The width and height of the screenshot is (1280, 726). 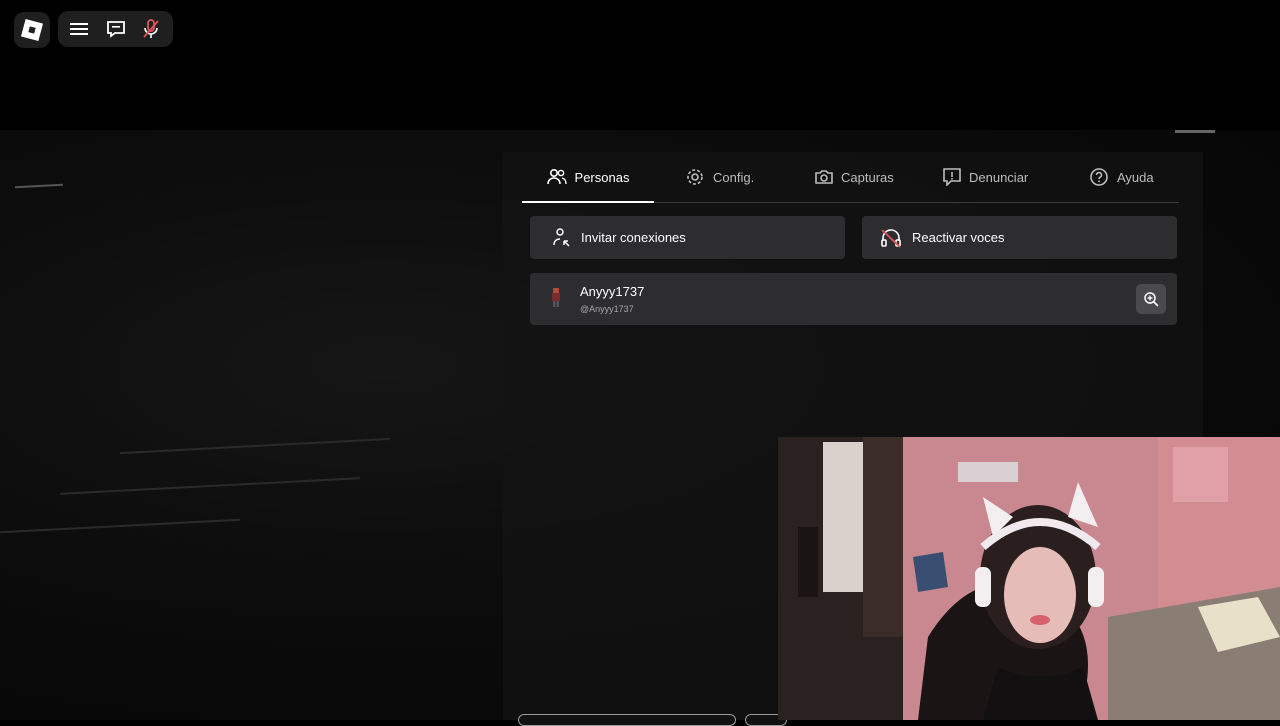 I want to click on tab-label: Ayuda, so click(x=1135, y=177).